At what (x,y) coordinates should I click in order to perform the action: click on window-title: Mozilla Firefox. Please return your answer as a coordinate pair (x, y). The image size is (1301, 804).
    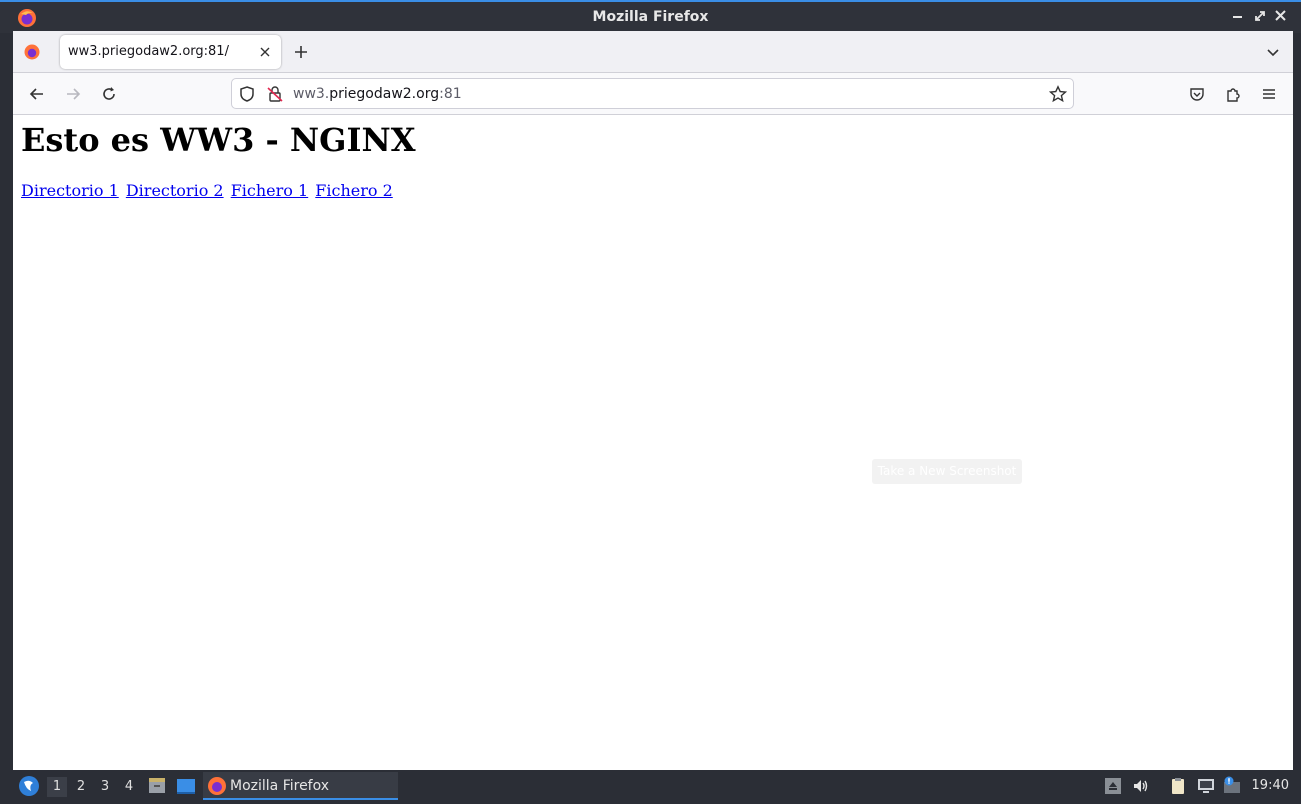
    Looking at the image, I should click on (650, 17).